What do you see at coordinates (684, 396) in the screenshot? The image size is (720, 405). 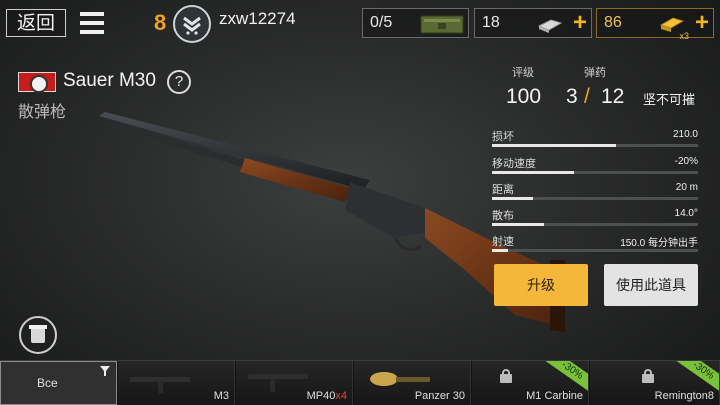 I see `weapon-slot-name: Remington8` at bounding box center [684, 396].